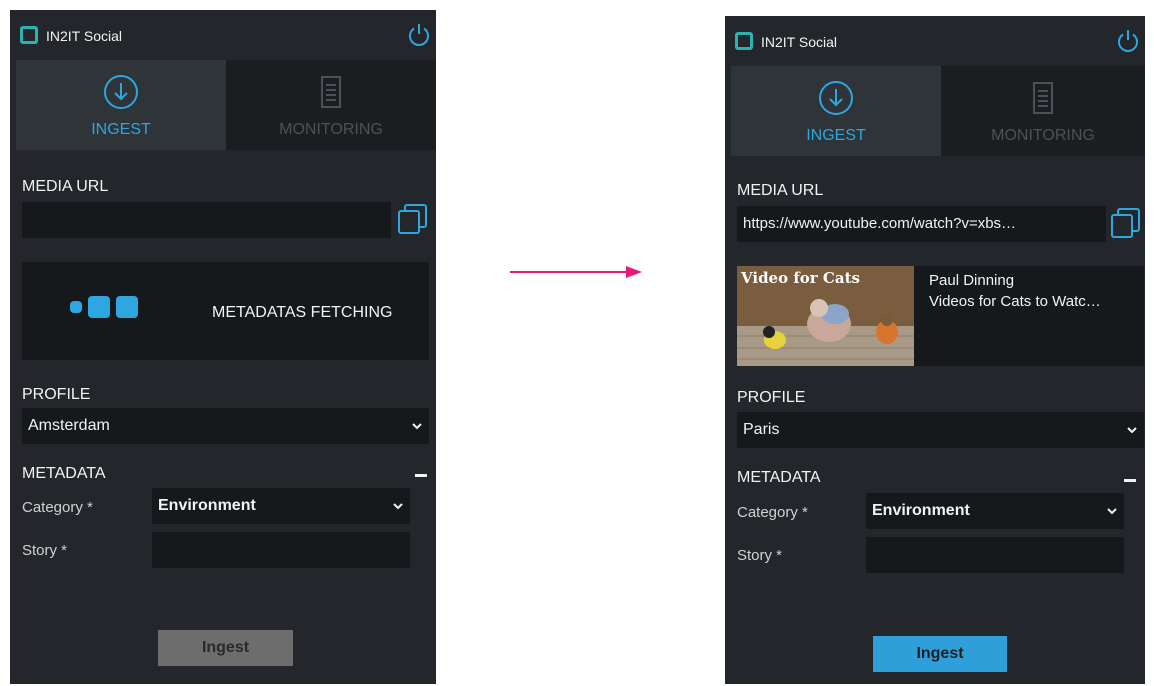 This screenshot has height=686, width=1154. I want to click on profile-value: Paris, so click(761, 429).